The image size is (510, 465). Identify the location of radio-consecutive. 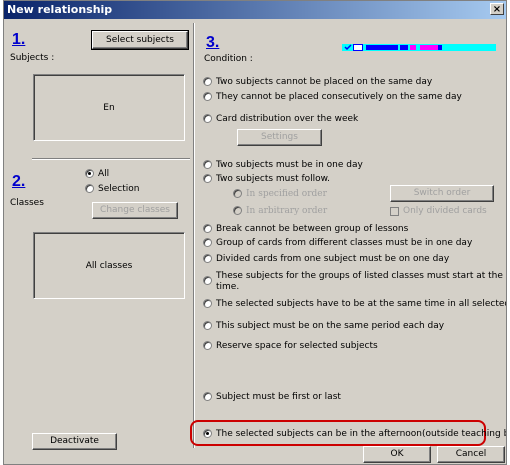
(207, 96).